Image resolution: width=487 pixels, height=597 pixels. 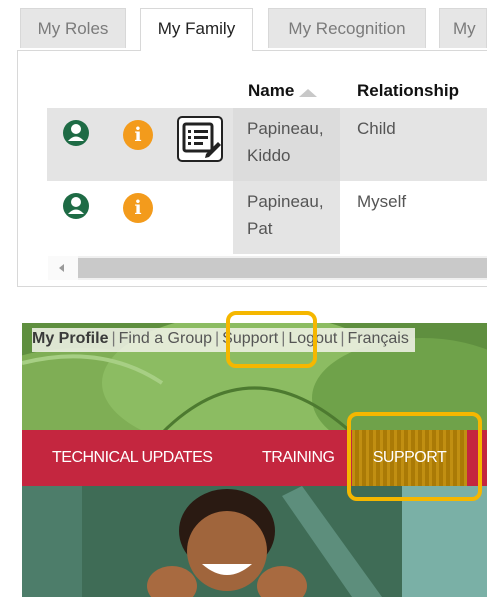 What do you see at coordinates (308, 93) in the screenshot?
I see `sort-ascending-icon` at bounding box center [308, 93].